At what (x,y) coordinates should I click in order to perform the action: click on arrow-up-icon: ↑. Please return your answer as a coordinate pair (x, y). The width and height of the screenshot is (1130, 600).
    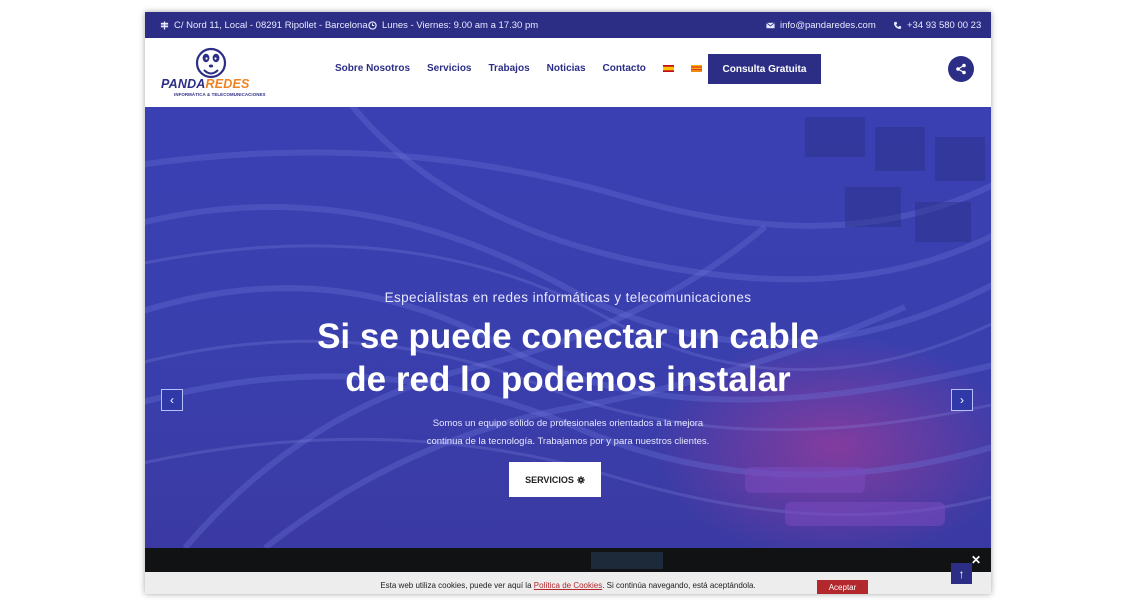
    Looking at the image, I should click on (961, 573).